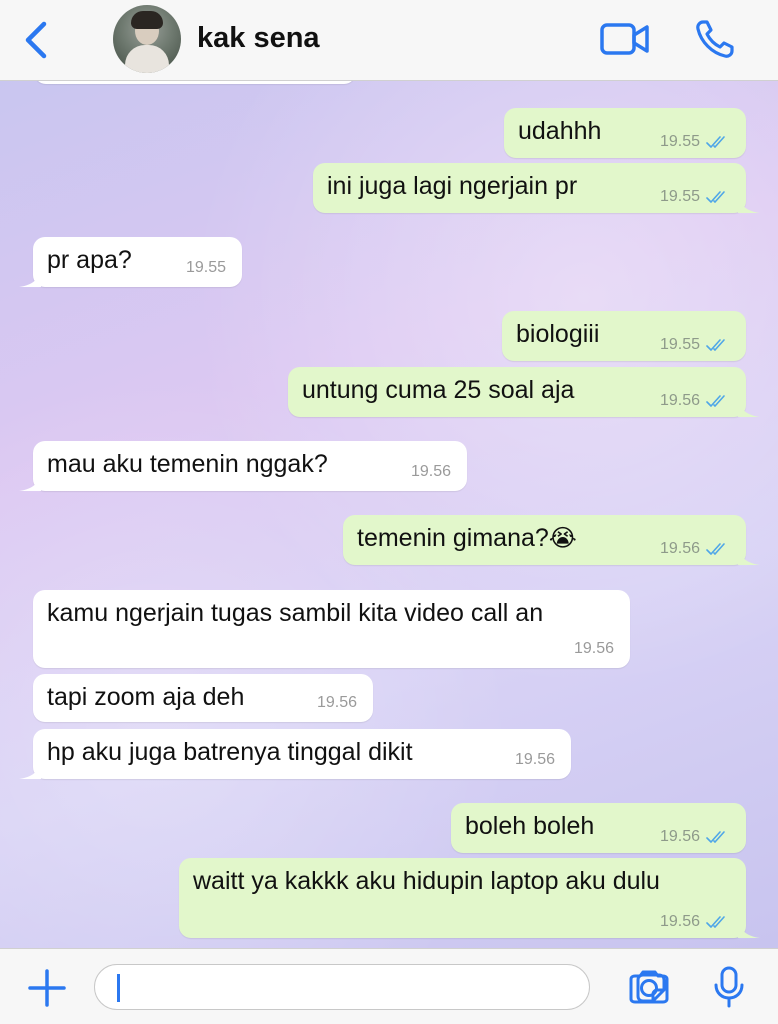 The height and width of the screenshot is (1024, 778). I want to click on outgoing-message: untung cuma 25 soal aja 19.56, so click(524, 392).